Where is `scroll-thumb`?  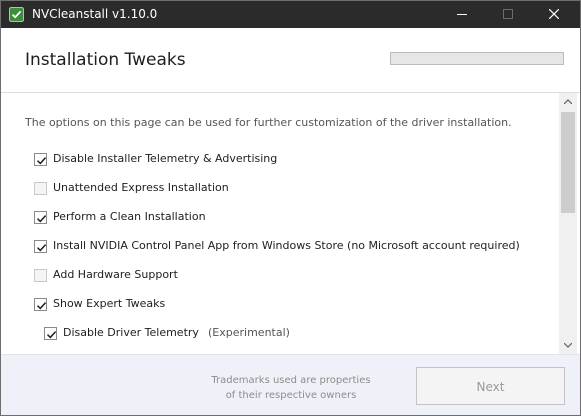 scroll-thumb is located at coordinates (568, 162).